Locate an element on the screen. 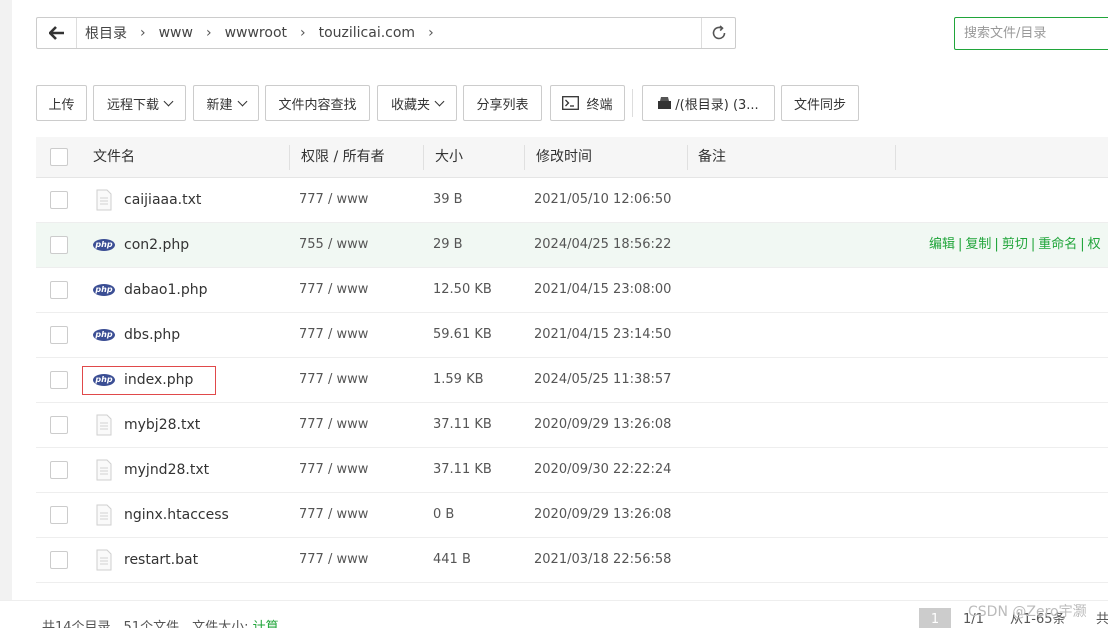  breadcrumb-www: www is located at coordinates (176, 33).